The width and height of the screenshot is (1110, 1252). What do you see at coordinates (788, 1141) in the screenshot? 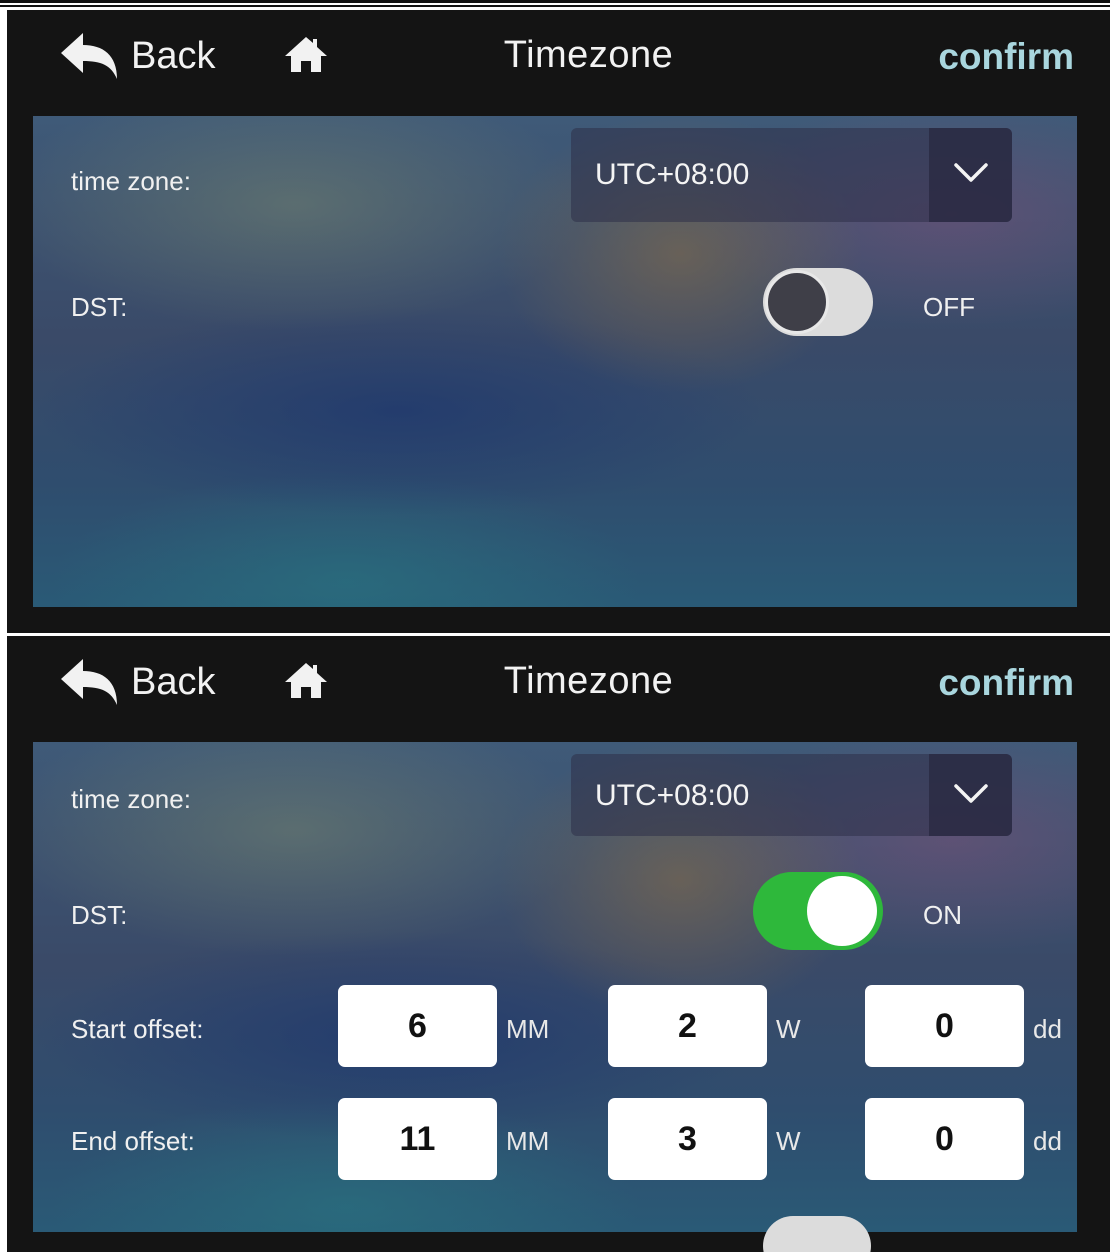
I see `end-week-unit: W` at bounding box center [788, 1141].